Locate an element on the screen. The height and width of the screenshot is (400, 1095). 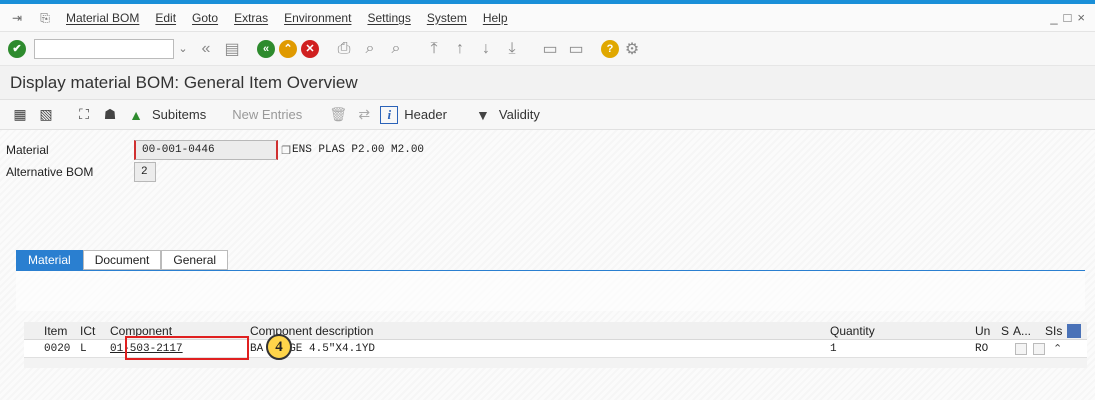
tab-general: General is located at coordinates (195, 260).